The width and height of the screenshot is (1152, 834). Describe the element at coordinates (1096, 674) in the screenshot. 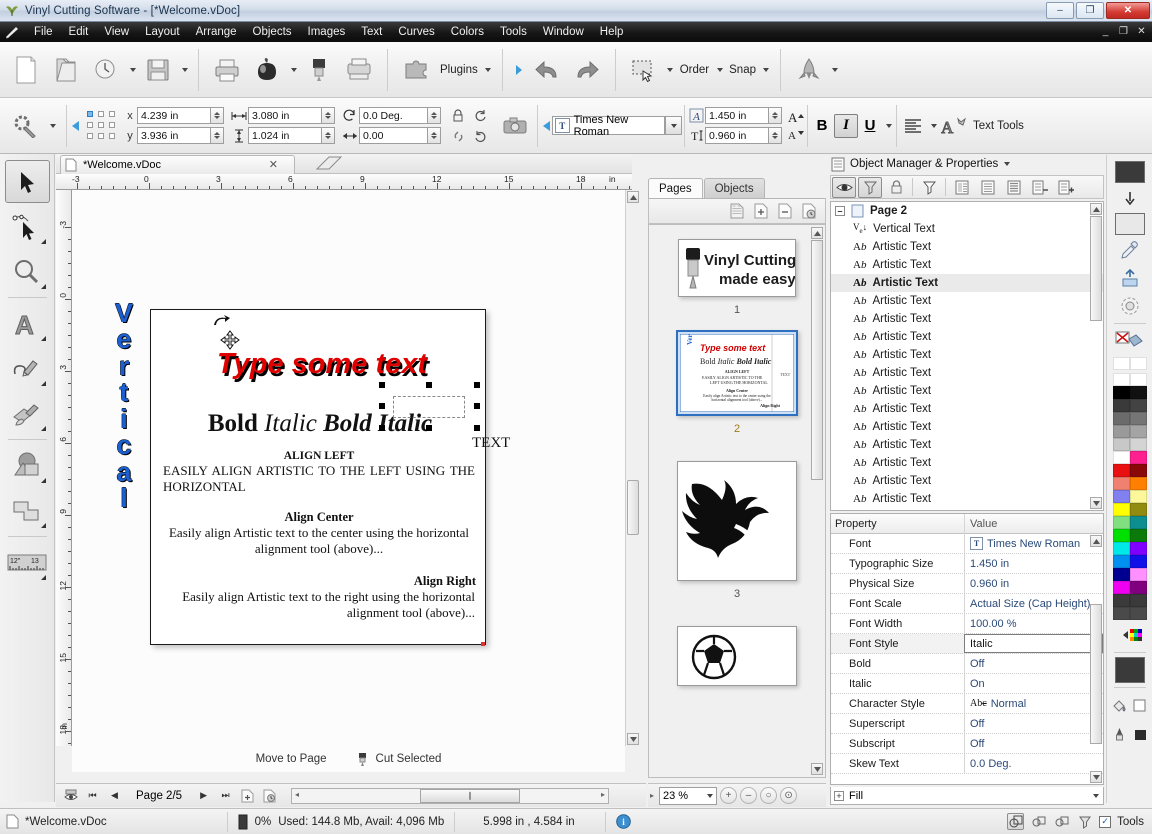

I see `props-scroll-thumb` at that location.